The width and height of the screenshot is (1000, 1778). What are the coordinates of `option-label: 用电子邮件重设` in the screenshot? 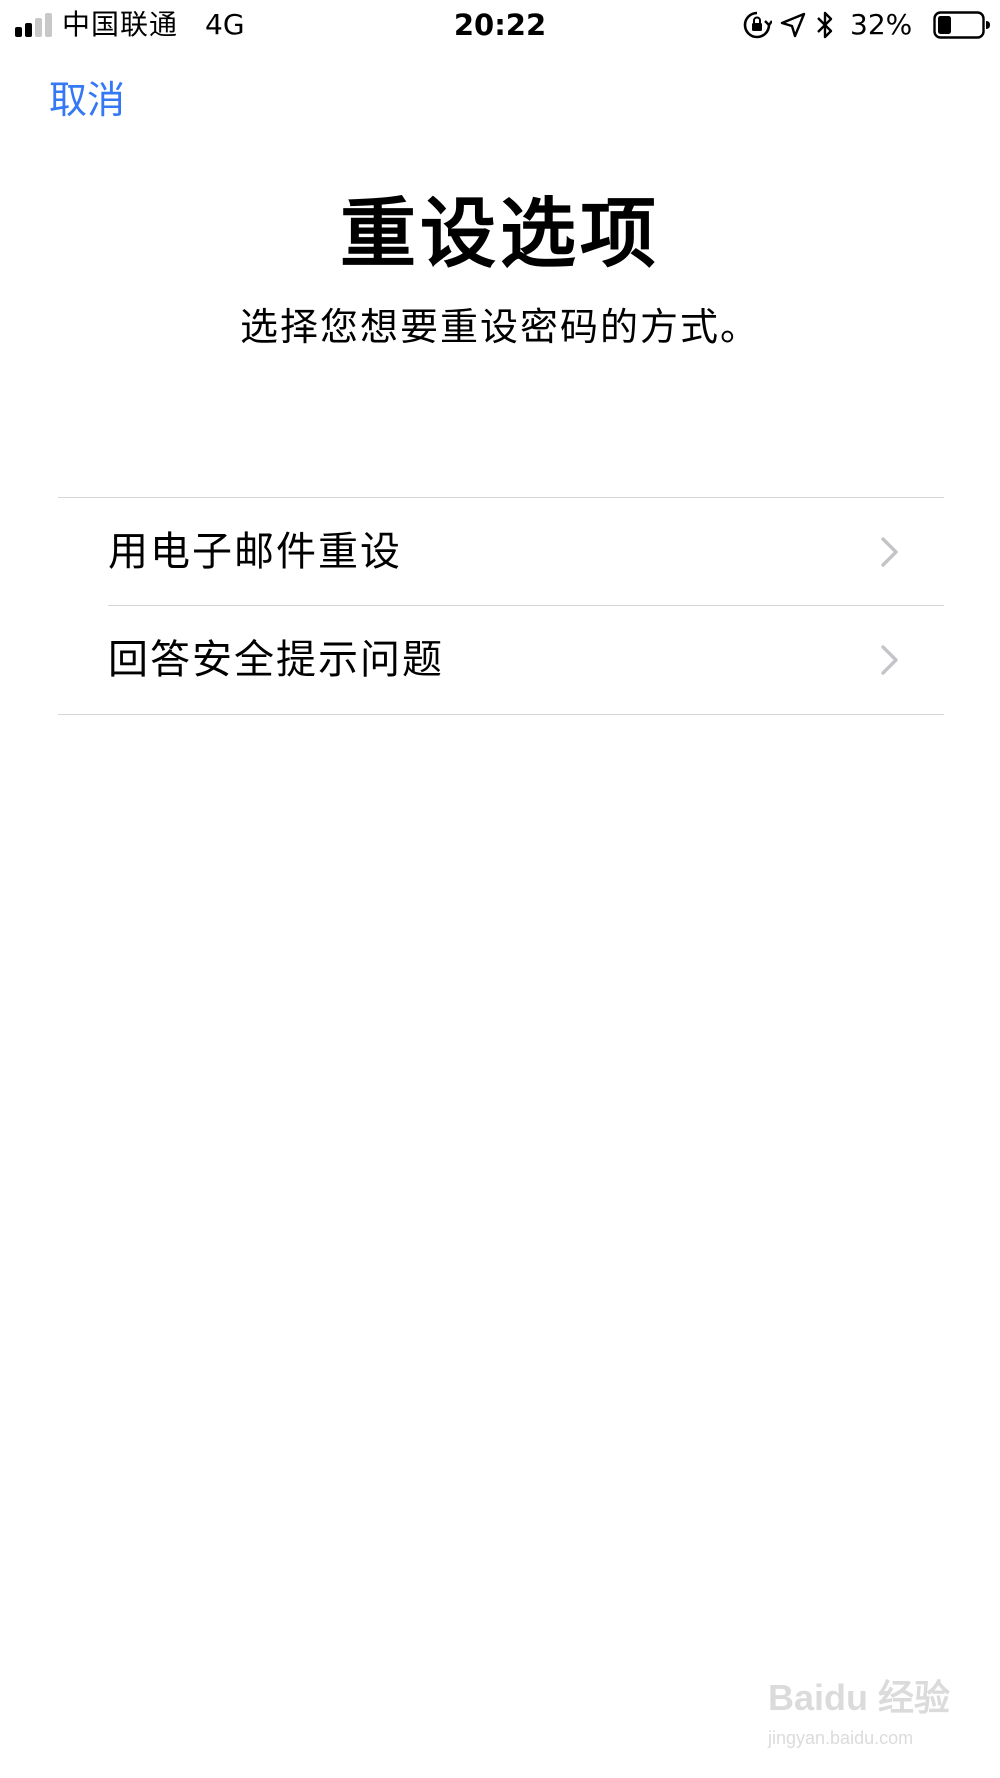 It's located at (255, 552).